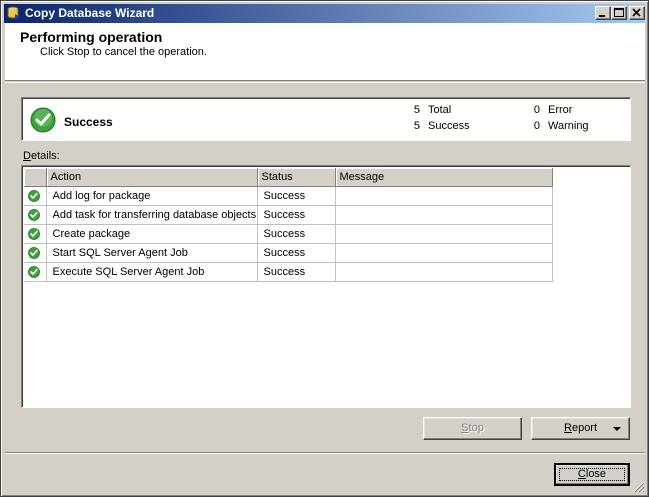  I want to click on error-count: 0, so click(536, 110).